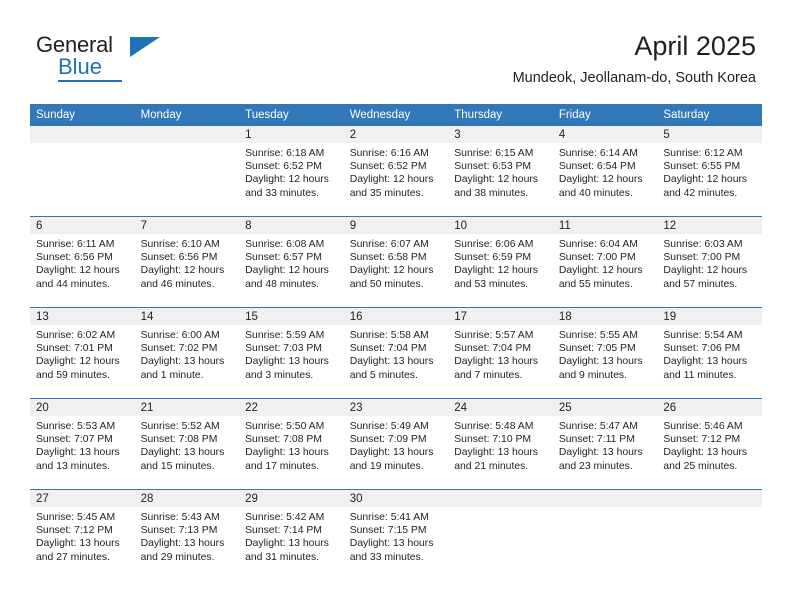 This screenshot has height=612, width=792. Describe the element at coordinates (76, 426) in the screenshot. I see `sunrise-time: Sunrise: 5:53 AM` at that location.